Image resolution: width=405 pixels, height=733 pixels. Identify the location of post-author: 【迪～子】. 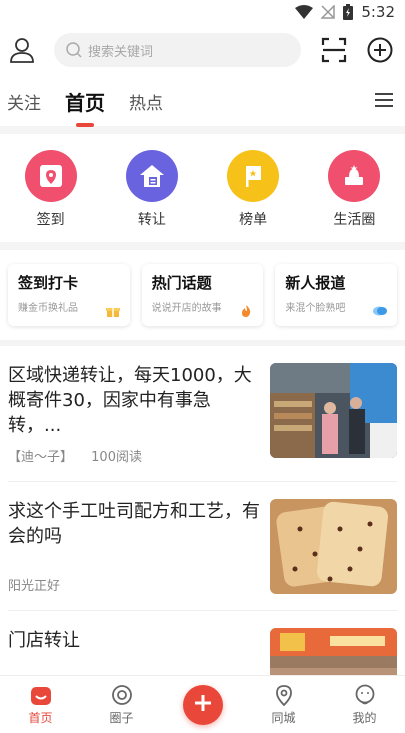
(41, 457).